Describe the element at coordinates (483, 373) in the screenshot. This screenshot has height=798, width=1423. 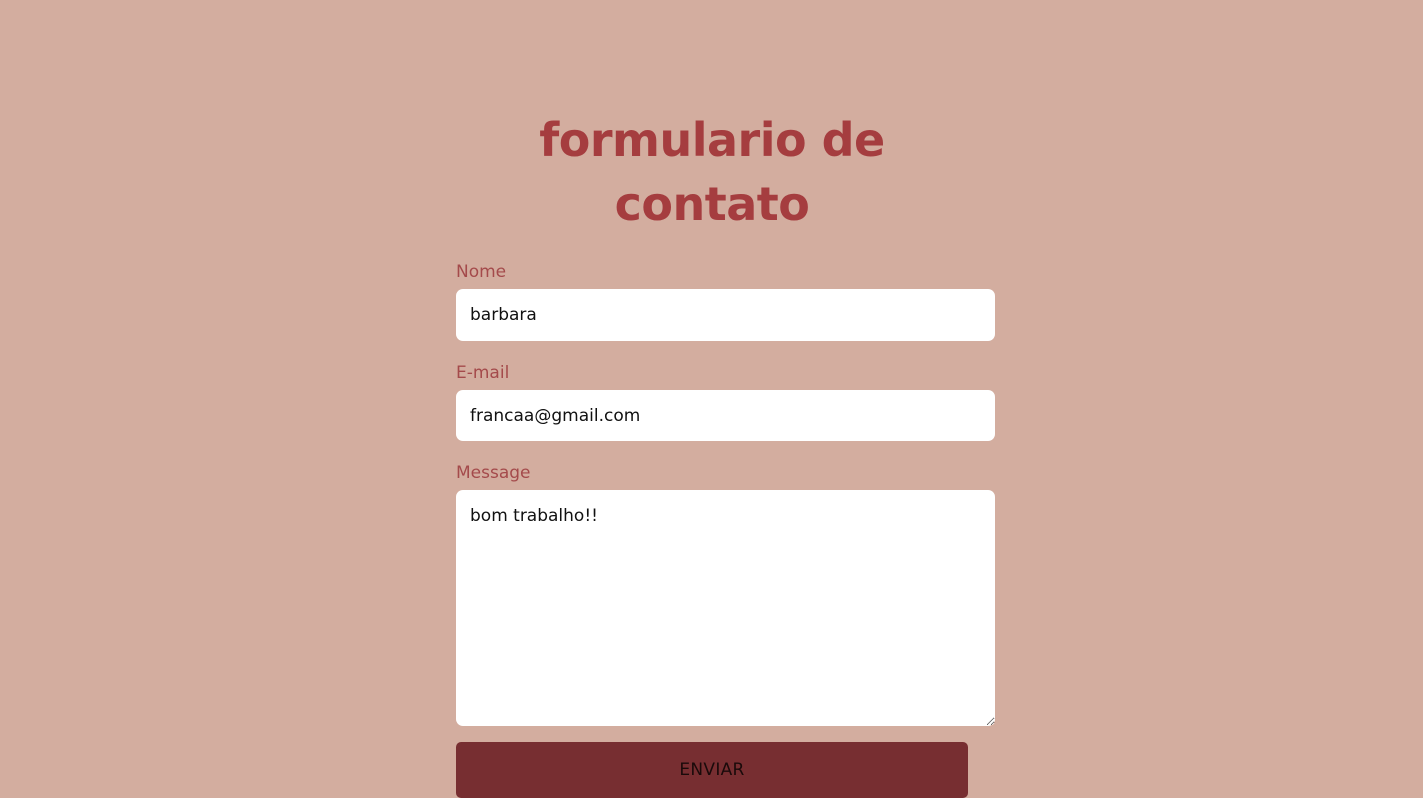
I see `email-label: E-mail` at that location.